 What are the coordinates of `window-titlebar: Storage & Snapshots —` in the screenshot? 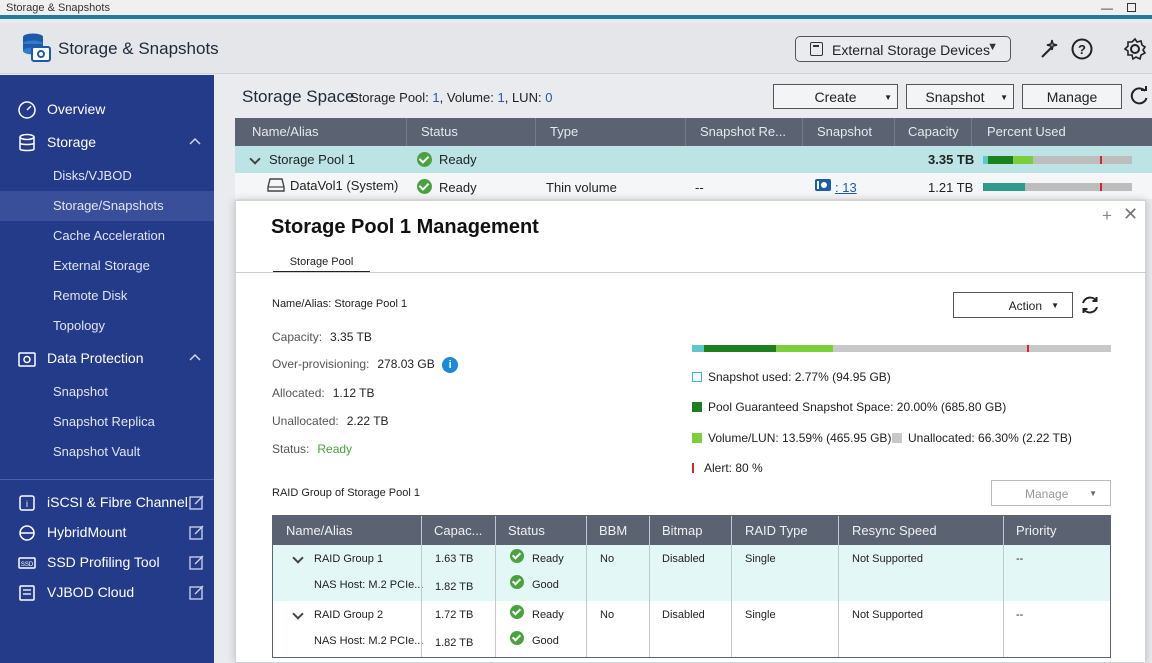 It's located at (576, 9).